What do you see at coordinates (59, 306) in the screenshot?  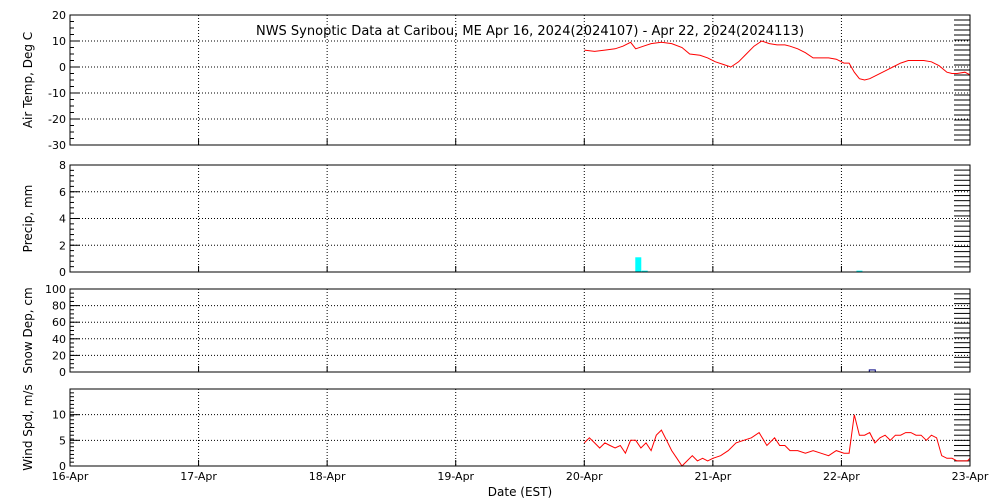 I see `y-tick-label: 80` at bounding box center [59, 306].